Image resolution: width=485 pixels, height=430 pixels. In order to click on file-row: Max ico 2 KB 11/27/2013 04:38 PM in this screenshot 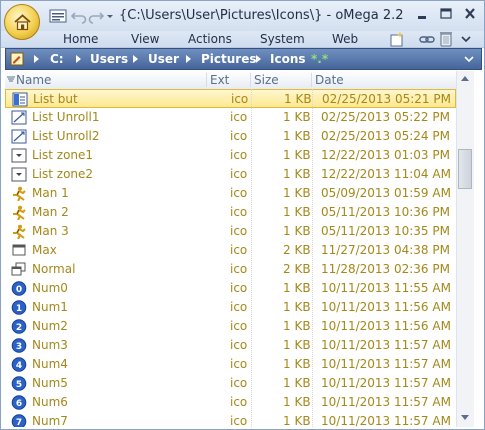, I will do `click(230, 250)`.